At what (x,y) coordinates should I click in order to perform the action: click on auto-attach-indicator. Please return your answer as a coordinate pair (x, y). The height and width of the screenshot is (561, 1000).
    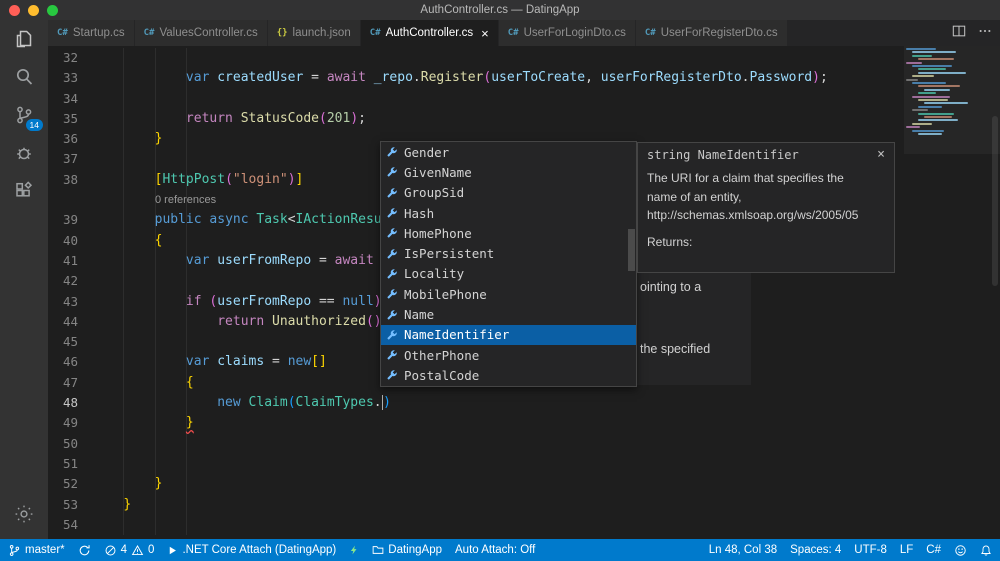
    Looking at the image, I should click on (354, 550).